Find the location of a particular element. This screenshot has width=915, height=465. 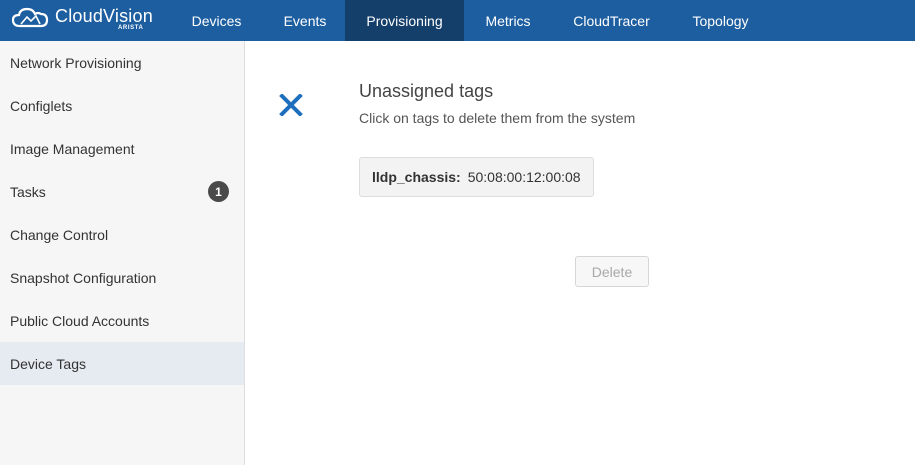

tab-topology: Topology is located at coordinates (720, 20).